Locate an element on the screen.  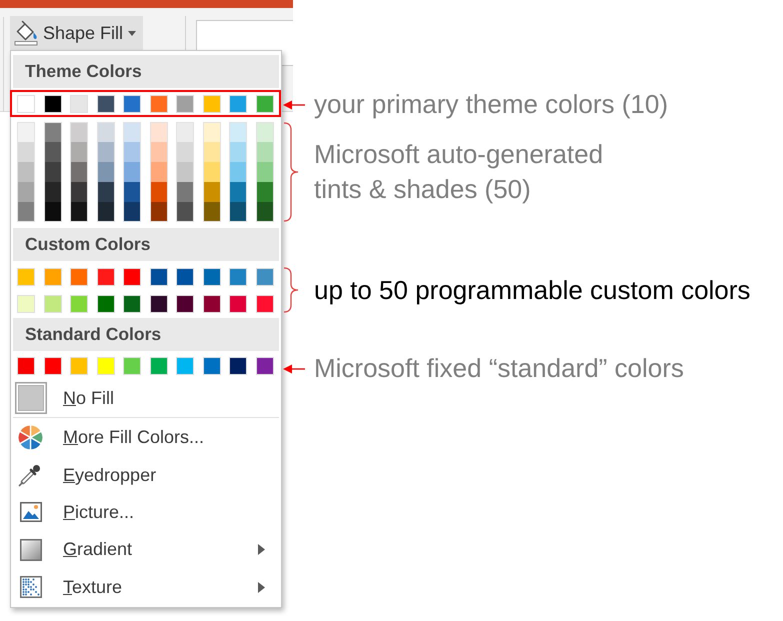
annotation-text: Microsoft auto-generated tints & shades (50) is located at coordinates (459, 172).